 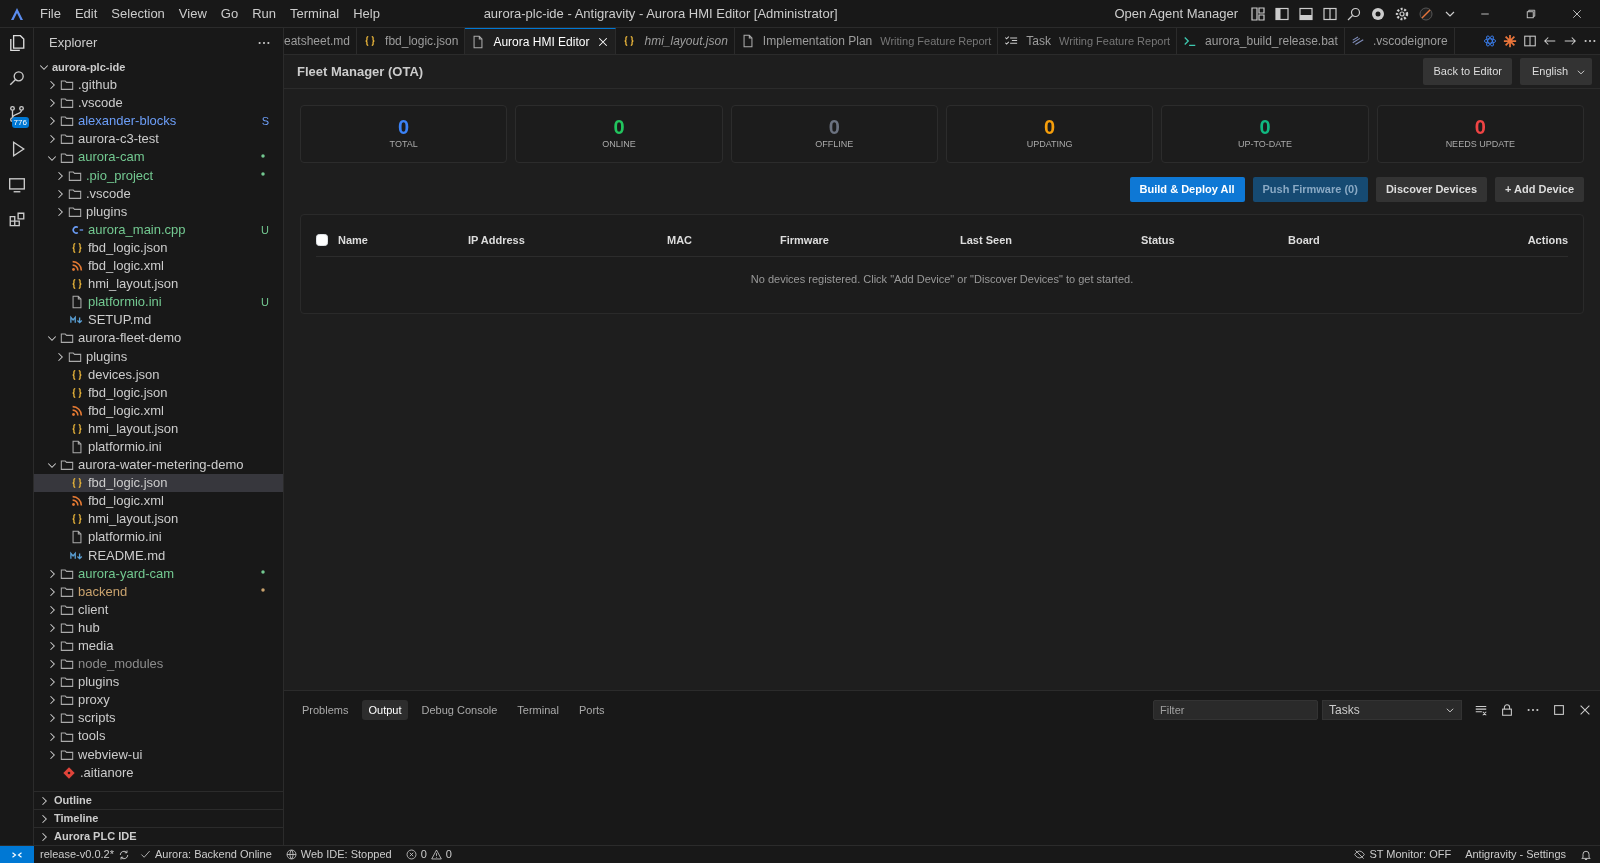 I want to click on panel-tab: Output, so click(x=385, y=710).